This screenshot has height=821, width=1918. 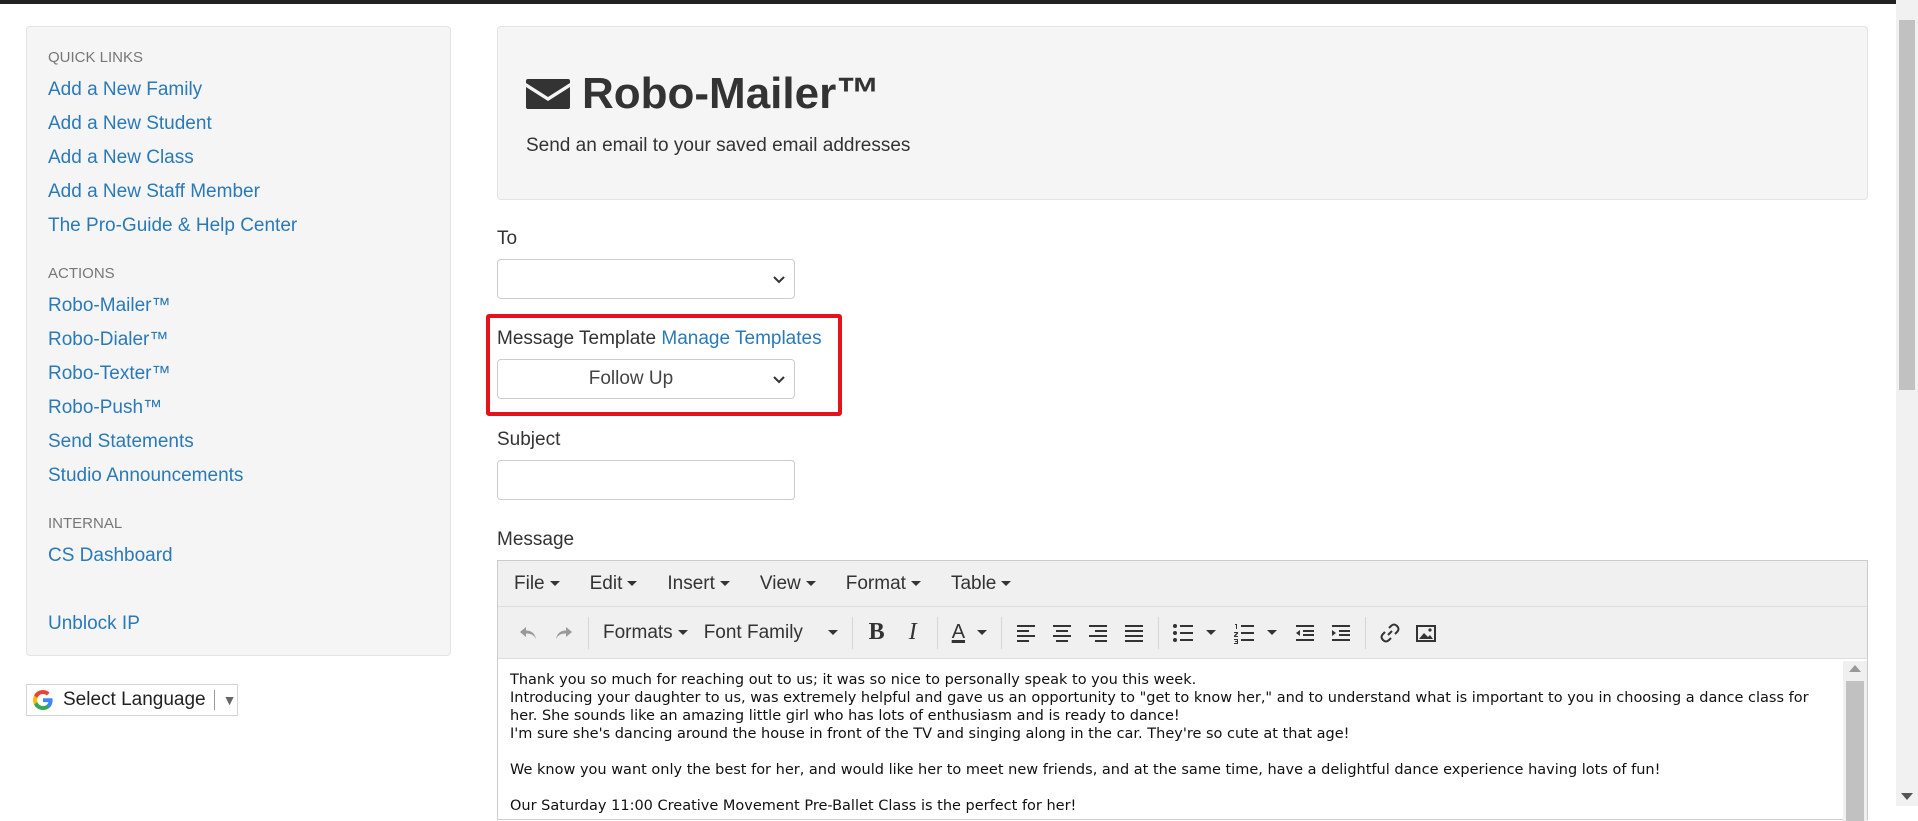 I want to click on sidebar-heading-actions: ACTIONS, so click(x=81, y=273).